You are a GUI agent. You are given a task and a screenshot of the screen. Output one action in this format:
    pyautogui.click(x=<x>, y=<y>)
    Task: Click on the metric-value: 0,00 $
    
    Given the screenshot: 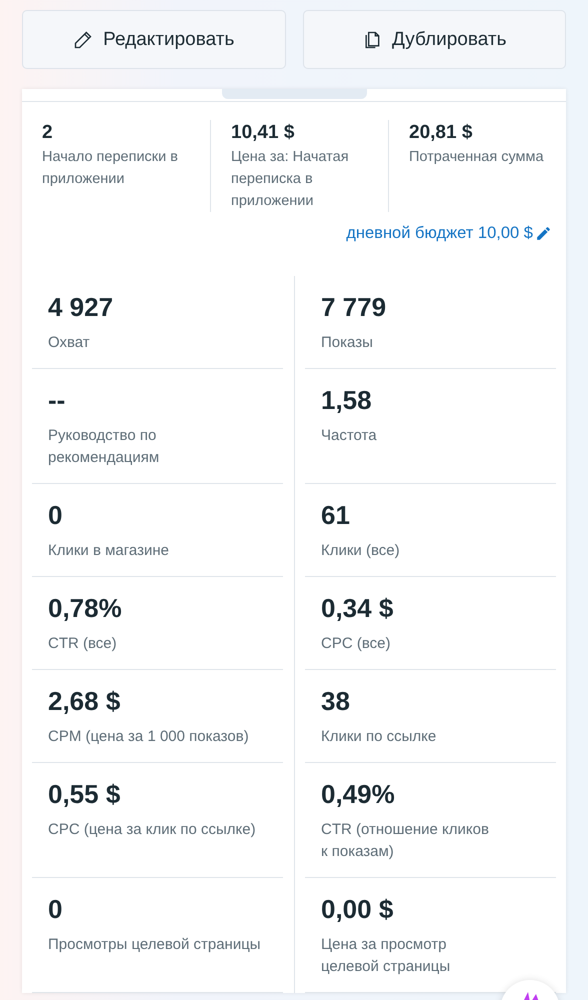 What is the action you would take?
    pyautogui.click(x=357, y=909)
    